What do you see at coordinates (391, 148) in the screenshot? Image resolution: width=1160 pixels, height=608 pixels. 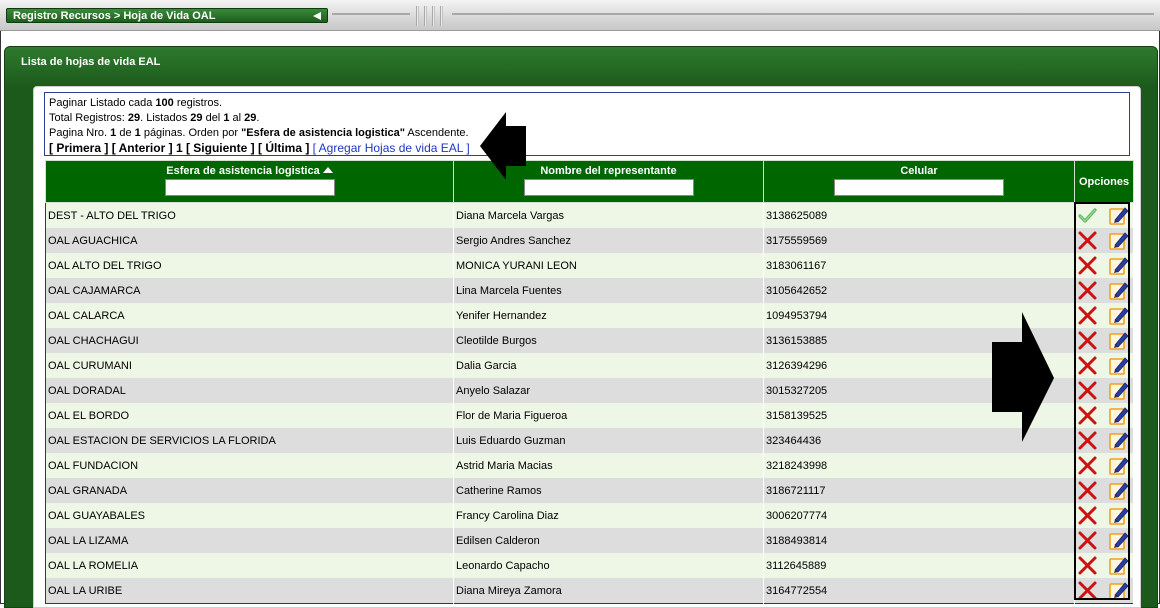 I see `add-hoja-de-vida-link: [ Agregar Hojas de vida EAL ]` at bounding box center [391, 148].